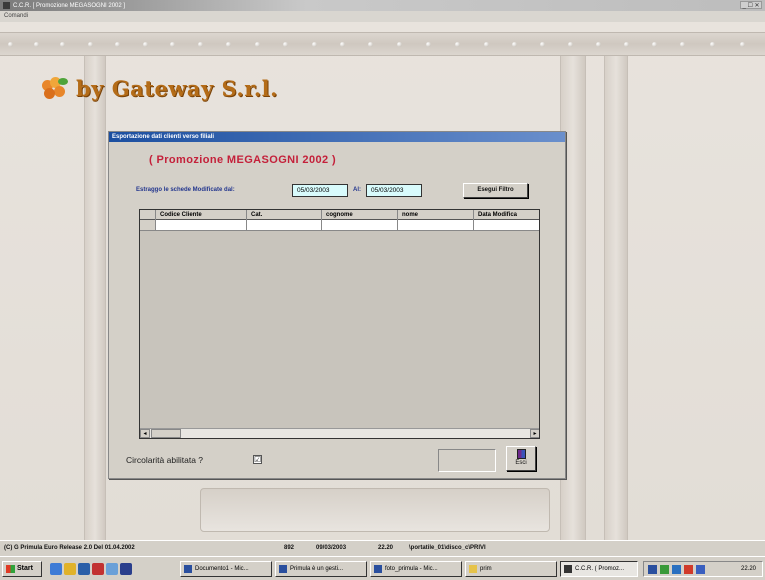 The image size is (765, 580). Describe the element at coordinates (148, 215) in the screenshot. I see `grid-header-selector` at that location.